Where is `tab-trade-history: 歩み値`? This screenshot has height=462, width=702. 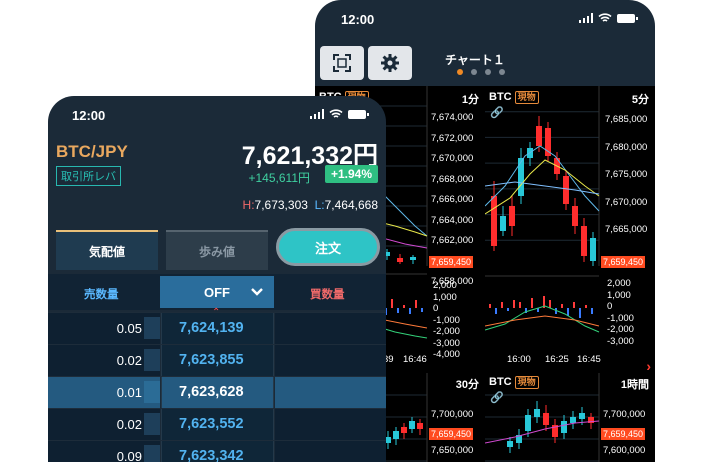
tab-trade-history: 歩み値 is located at coordinates (217, 250).